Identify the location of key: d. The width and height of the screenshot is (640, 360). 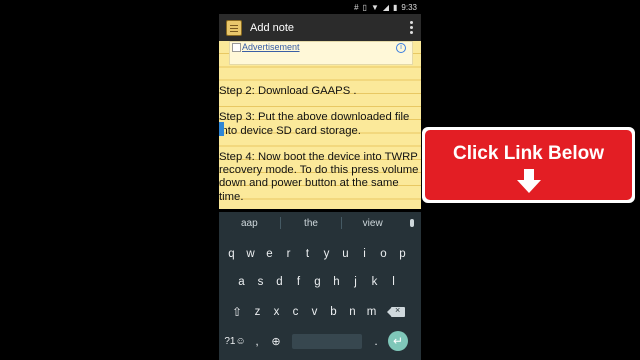
(279, 282).